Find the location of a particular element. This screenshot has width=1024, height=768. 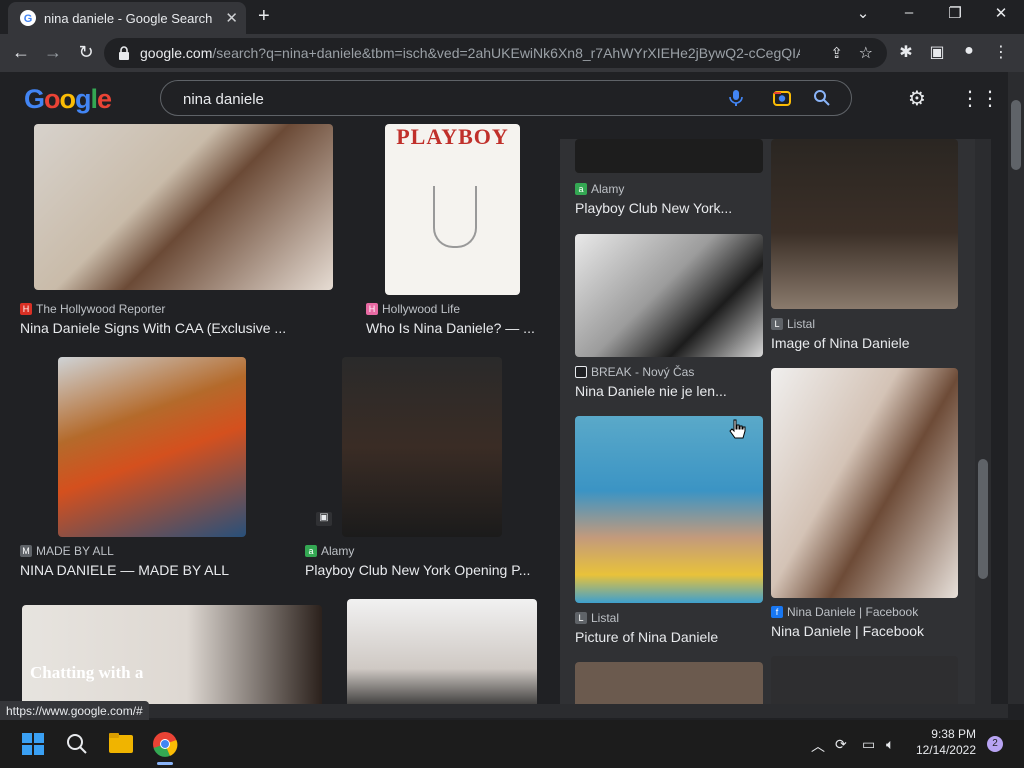

svg-text: G is located at coordinates (28, 19).